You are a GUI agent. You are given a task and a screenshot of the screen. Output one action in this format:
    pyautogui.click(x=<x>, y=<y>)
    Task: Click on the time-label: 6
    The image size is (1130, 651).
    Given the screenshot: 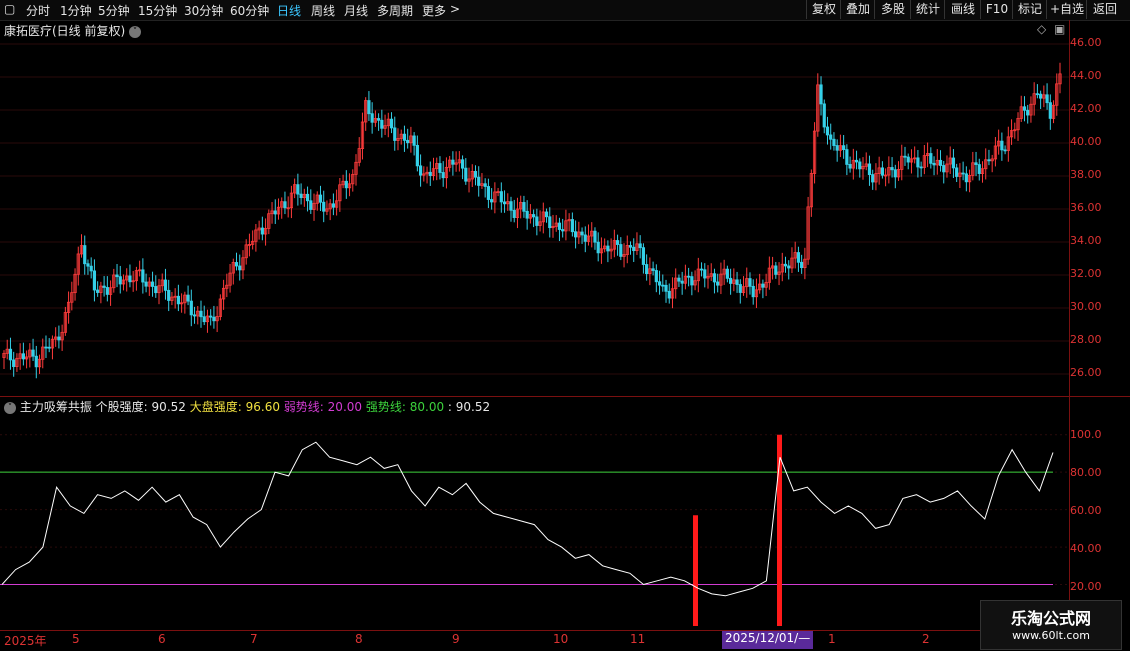 What is the action you would take?
    pyautogui.click(x=162, y=639)
    